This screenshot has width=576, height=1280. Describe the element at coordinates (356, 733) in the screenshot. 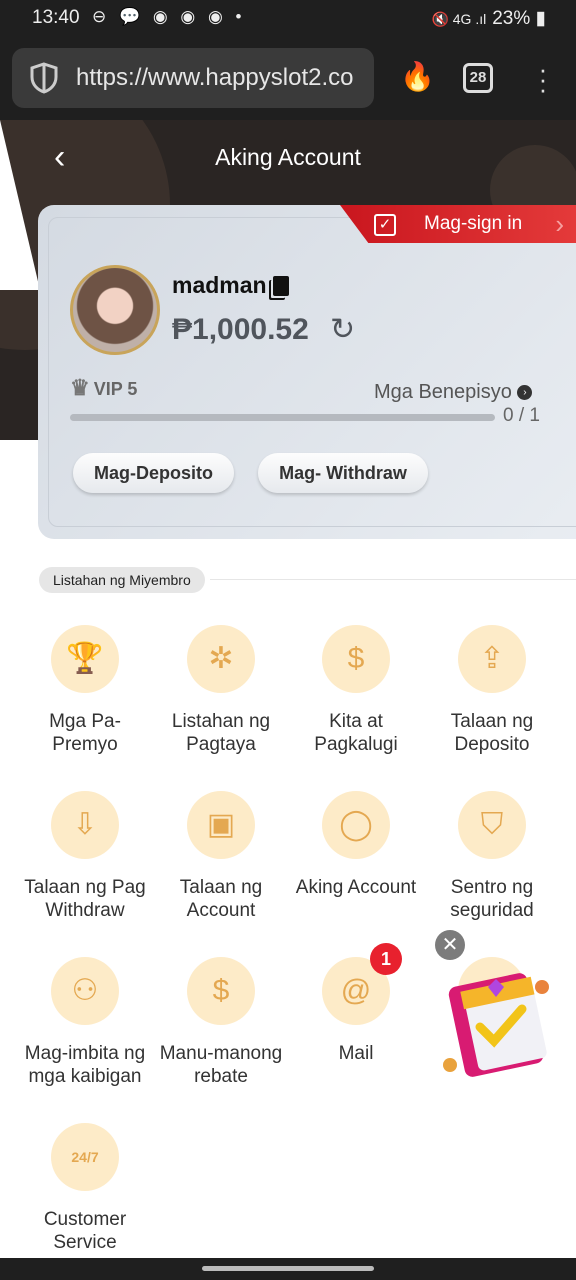

I see `menu-item-label: Kita at Pagkalugi` at that location.